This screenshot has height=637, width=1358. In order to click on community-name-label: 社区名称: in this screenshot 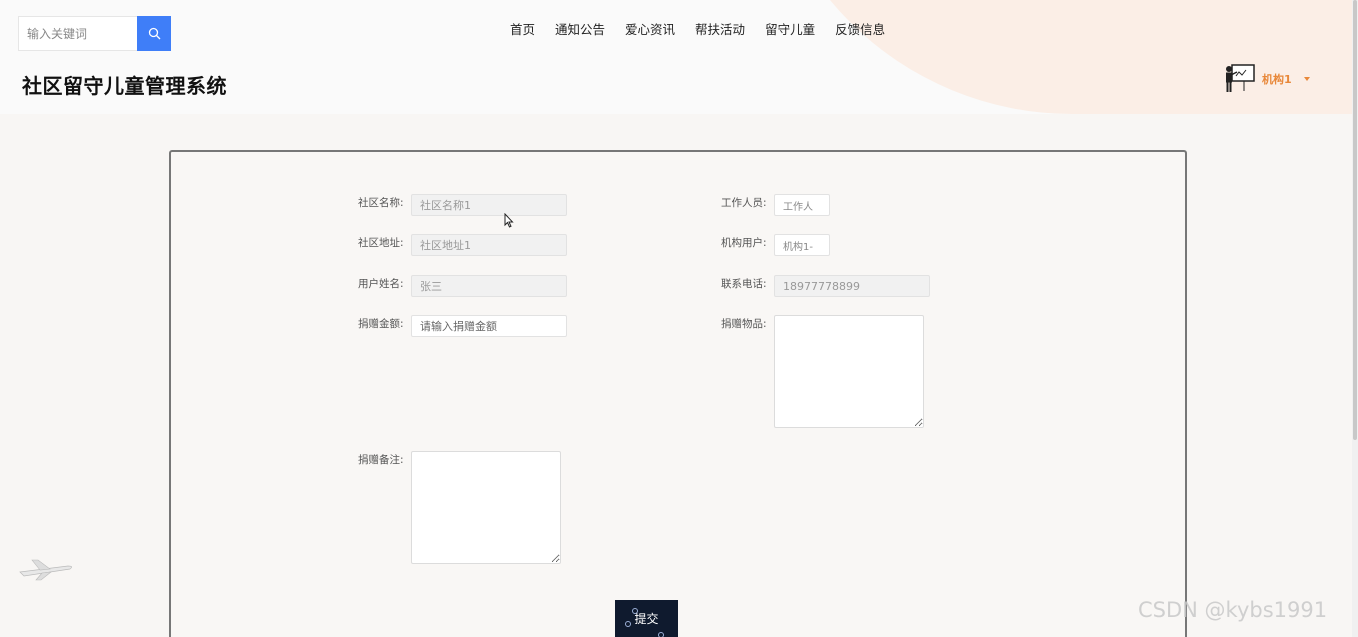, I will do `click(381, 203)`.